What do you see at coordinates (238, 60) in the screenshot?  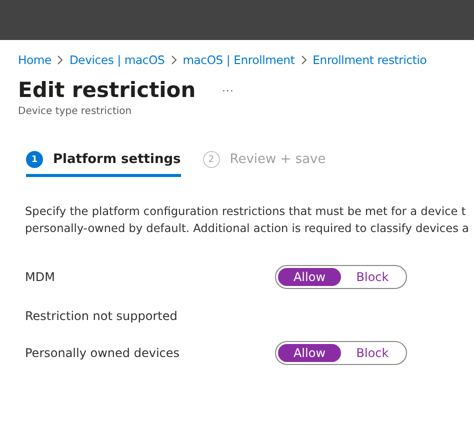 I see `breadcrumb-link: macOS | Enrollment` at bounding box center [238, 60].